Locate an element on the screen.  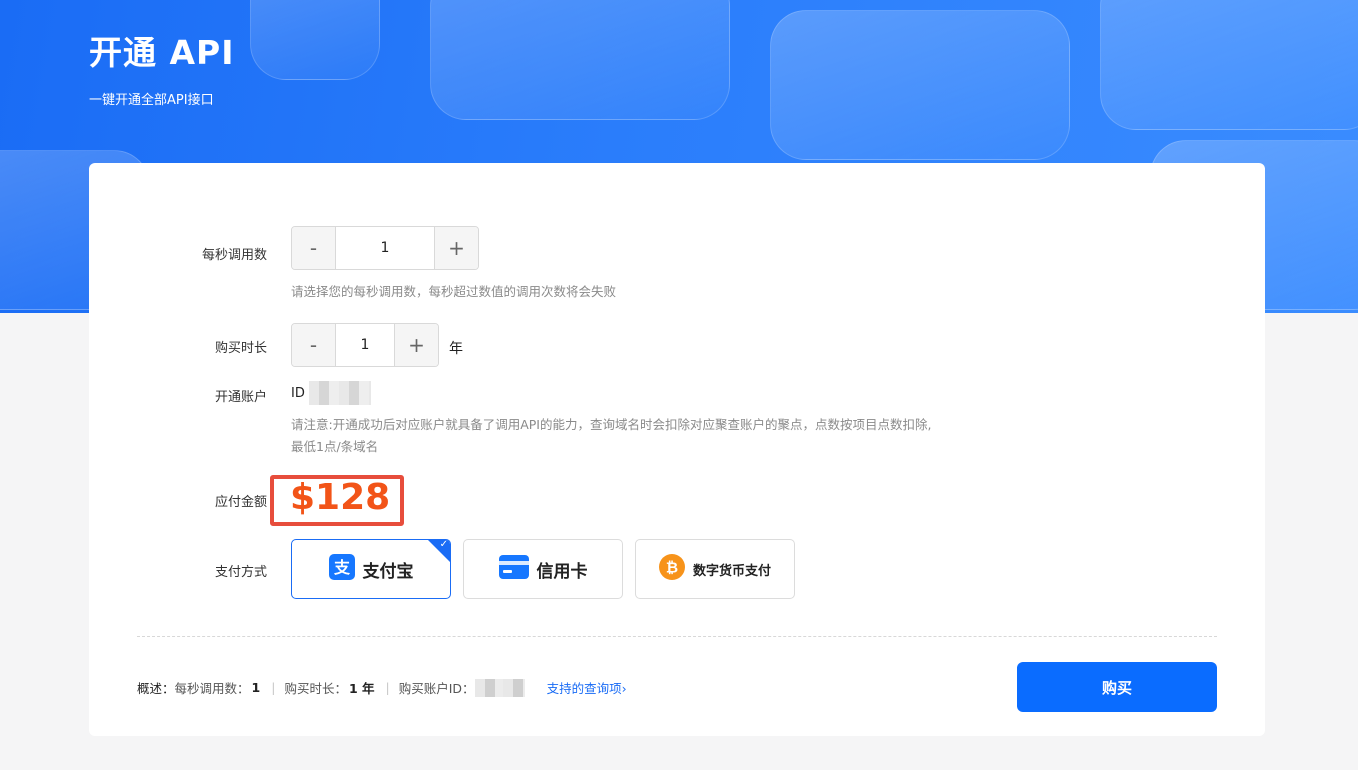
account-id: ID is located at coordinates (331, 393).